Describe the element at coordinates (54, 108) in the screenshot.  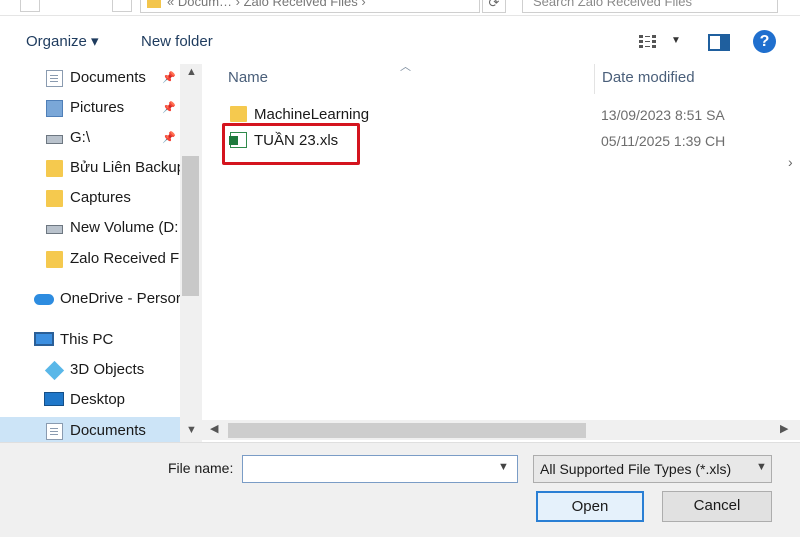
I see `pictures-icon` at that location.